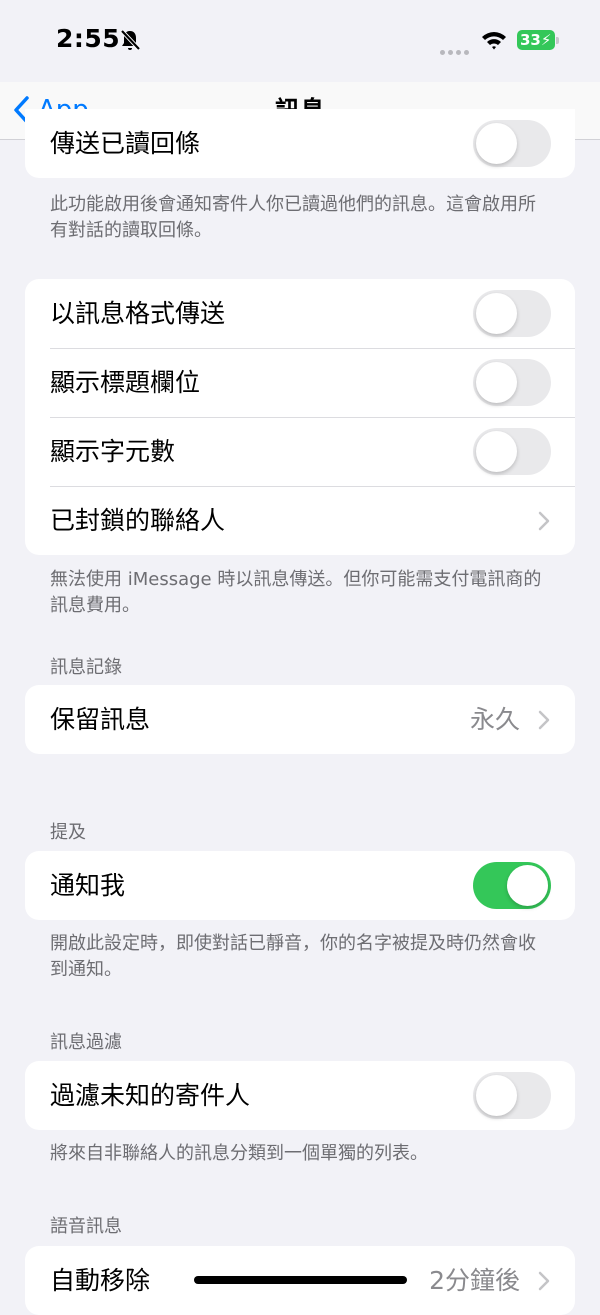  Describe the element at coordinates (474, 1280) in the screenshot. I see `audio-expire-value: 2分鐘後` at that location.